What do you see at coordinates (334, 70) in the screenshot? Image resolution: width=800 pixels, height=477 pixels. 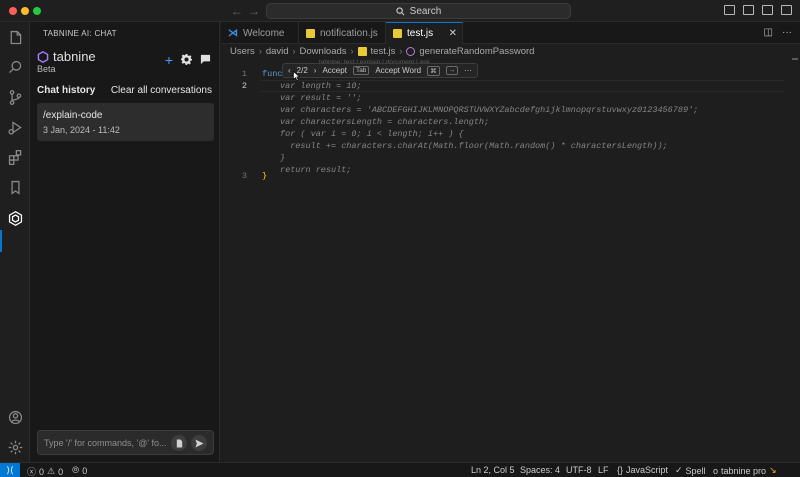 I see `accept-suggestion-button: Accept` at bounding box center [334, 70].